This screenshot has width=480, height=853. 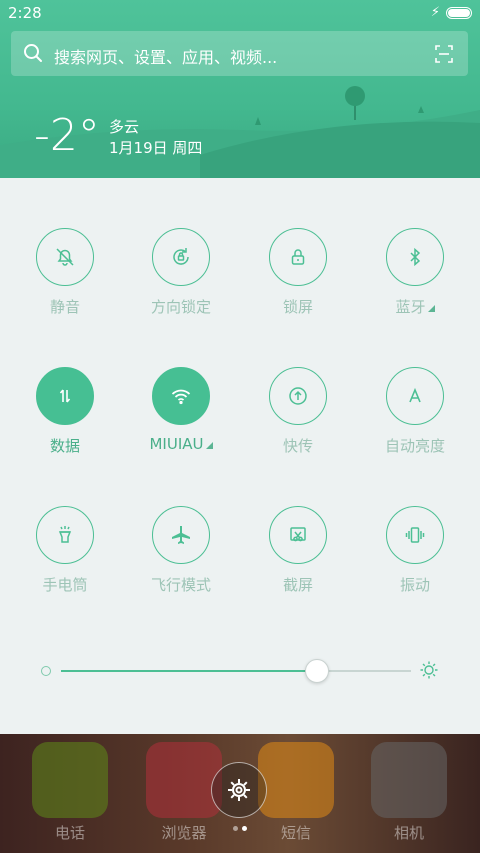 I want to click on mobile-data-icon, so click(x=65, y=396).